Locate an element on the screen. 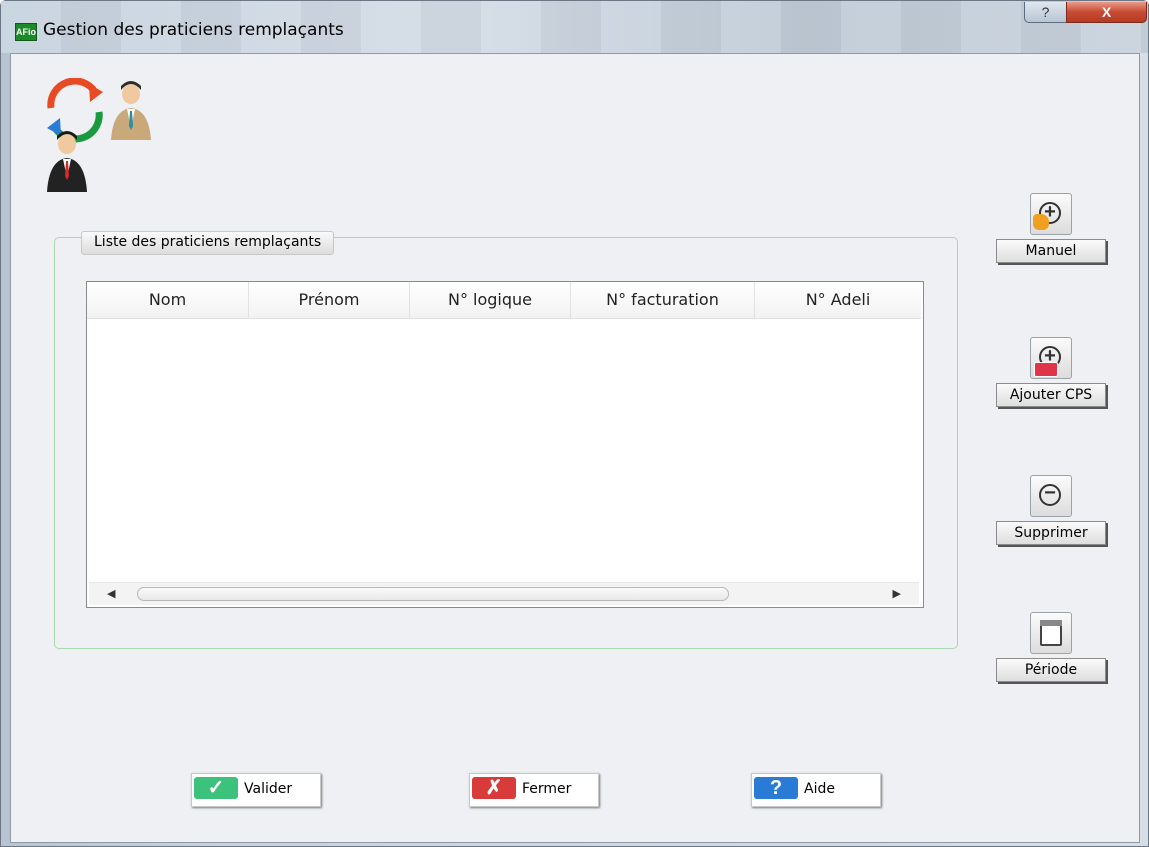  group-label: Liste des praticiens remplaçants is located at coordinates (208, 243).